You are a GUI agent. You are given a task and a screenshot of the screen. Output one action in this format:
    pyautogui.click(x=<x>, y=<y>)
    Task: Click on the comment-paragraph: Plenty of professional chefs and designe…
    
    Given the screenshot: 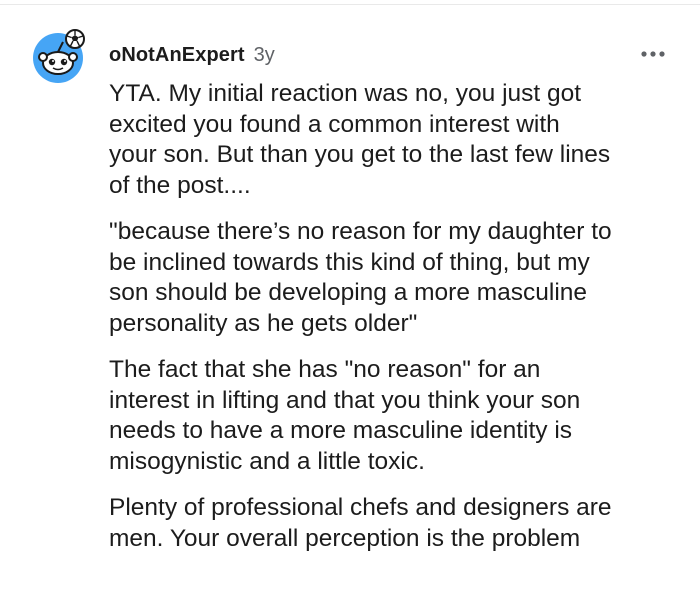 What is the action you would take?
    pyautogui.click(x=360, y=523)
    